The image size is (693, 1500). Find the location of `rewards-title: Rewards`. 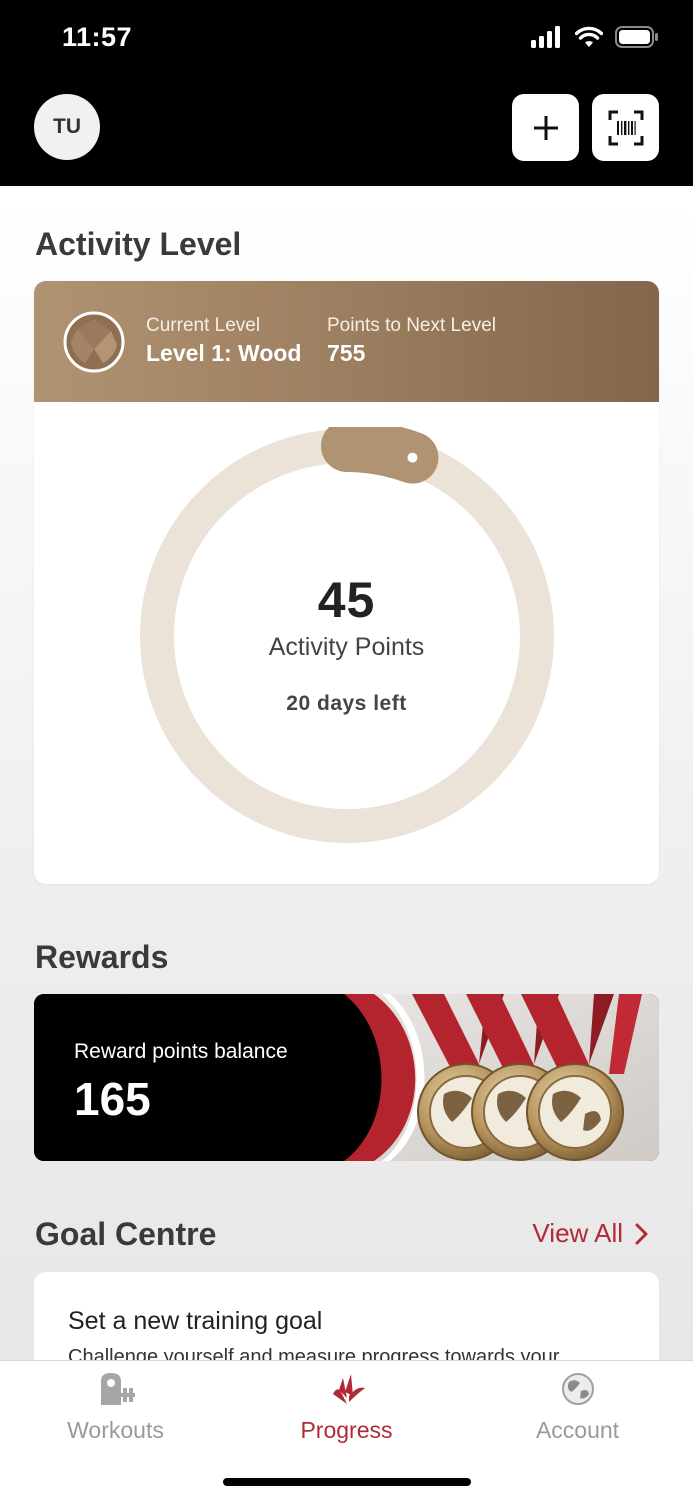

rewards-title: Rewards is located at coordinates (102, 957).